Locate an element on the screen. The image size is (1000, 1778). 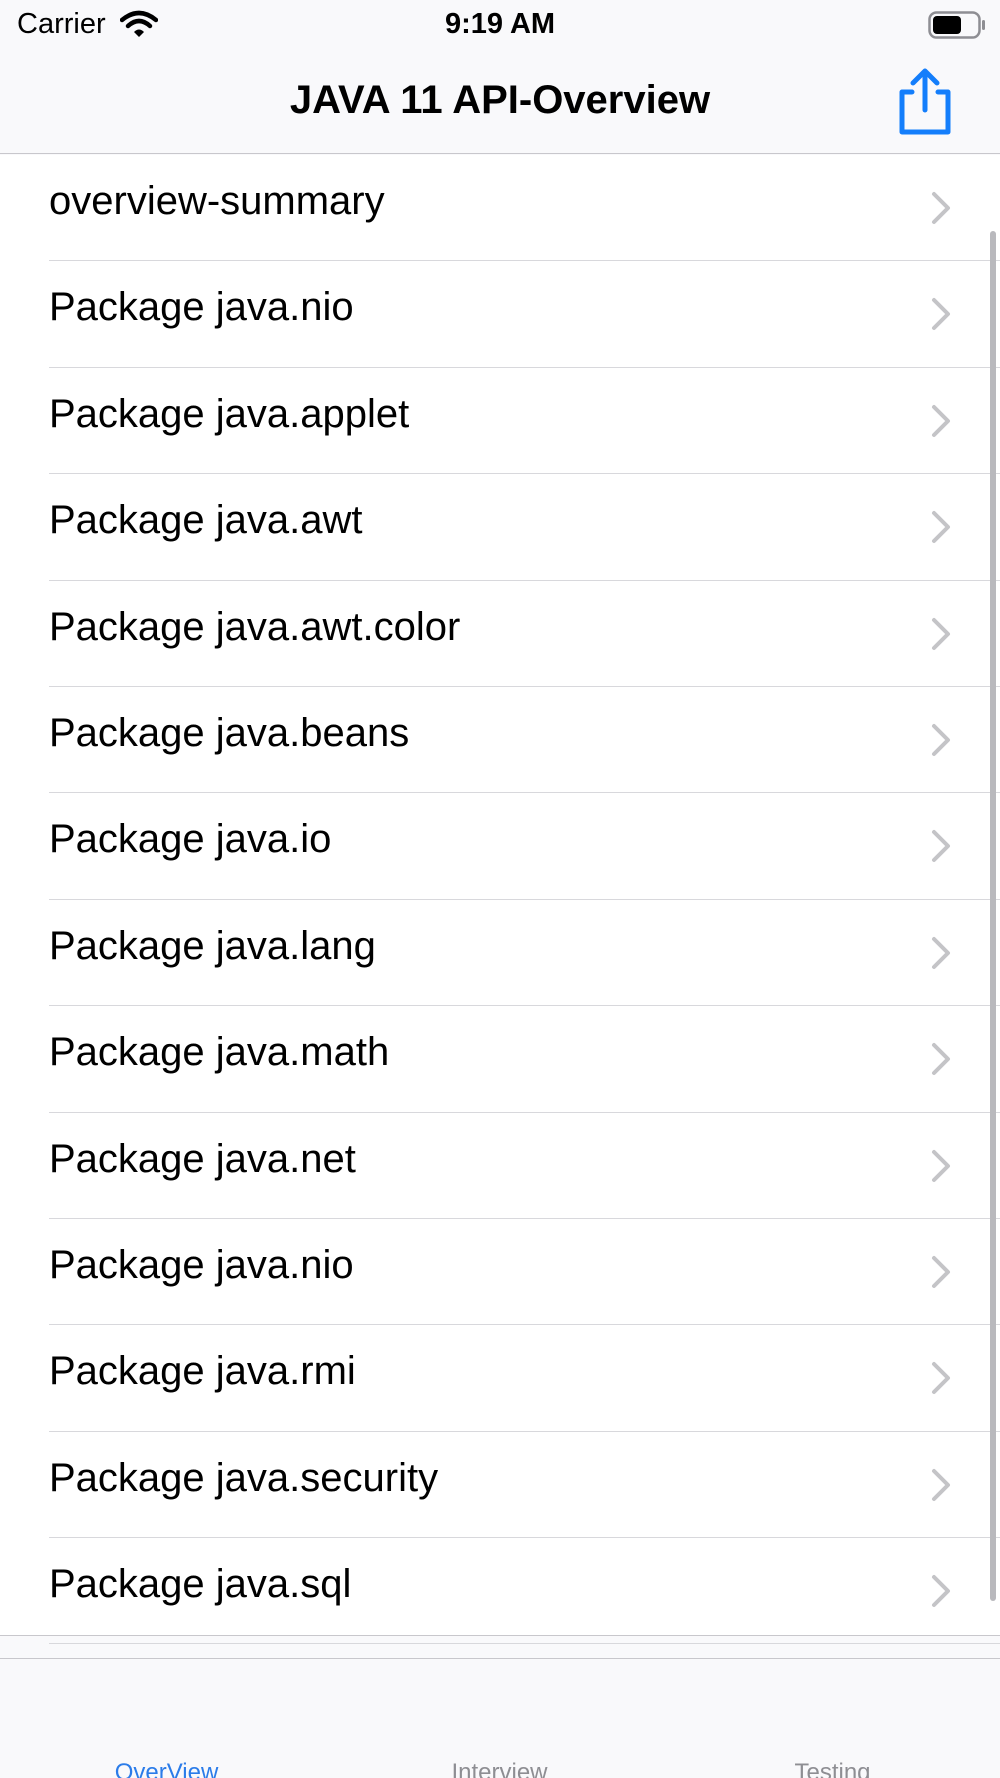
status-time: 9:19 AM is located at coordinates (500, 24).